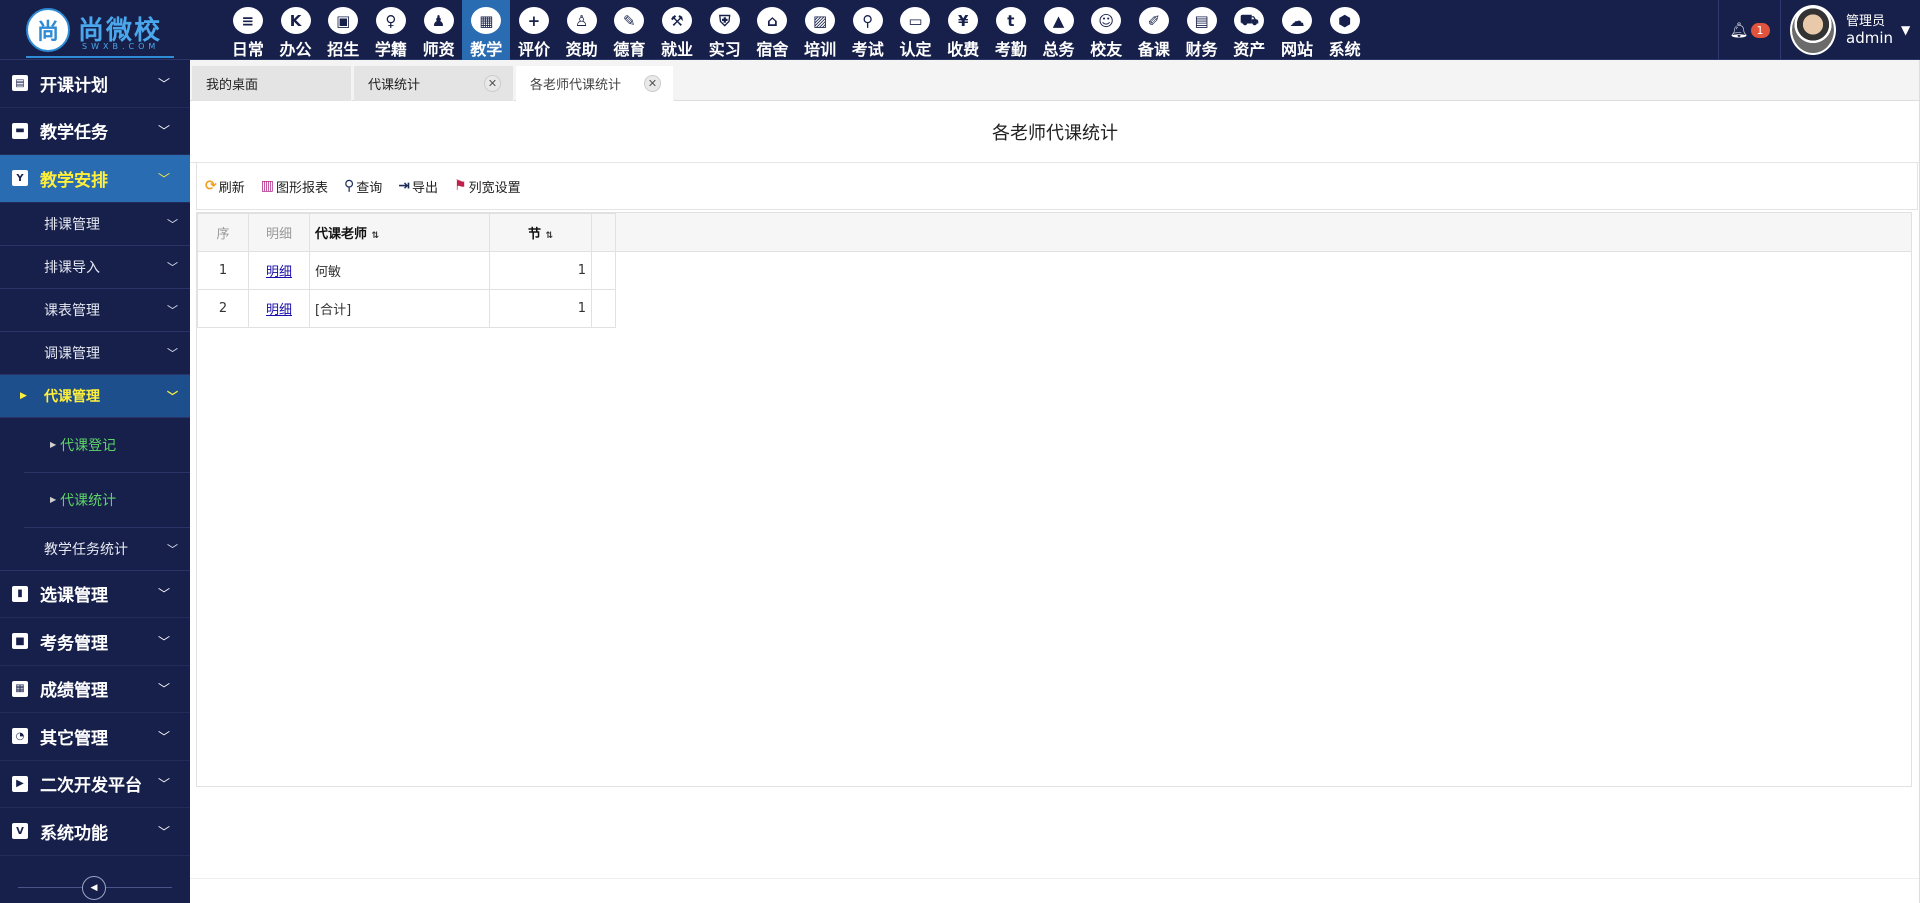  I want to click on menu-item-1: K 办公, so click(296, 30).